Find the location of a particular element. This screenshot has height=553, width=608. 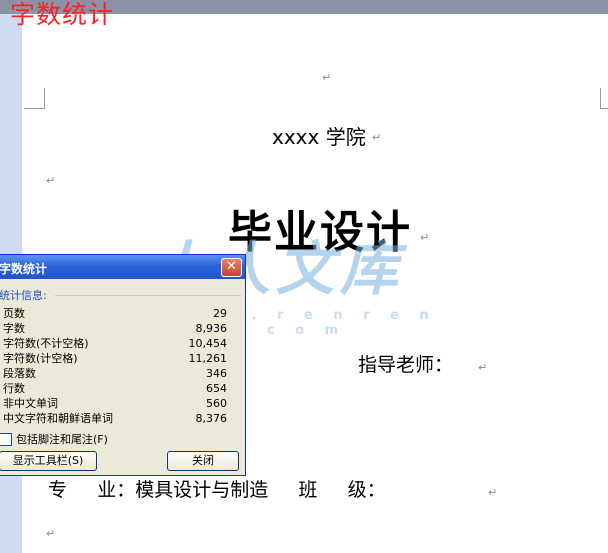

dialog-titlebar: 字数统计 ✕ is located at coordinates (122, 267).